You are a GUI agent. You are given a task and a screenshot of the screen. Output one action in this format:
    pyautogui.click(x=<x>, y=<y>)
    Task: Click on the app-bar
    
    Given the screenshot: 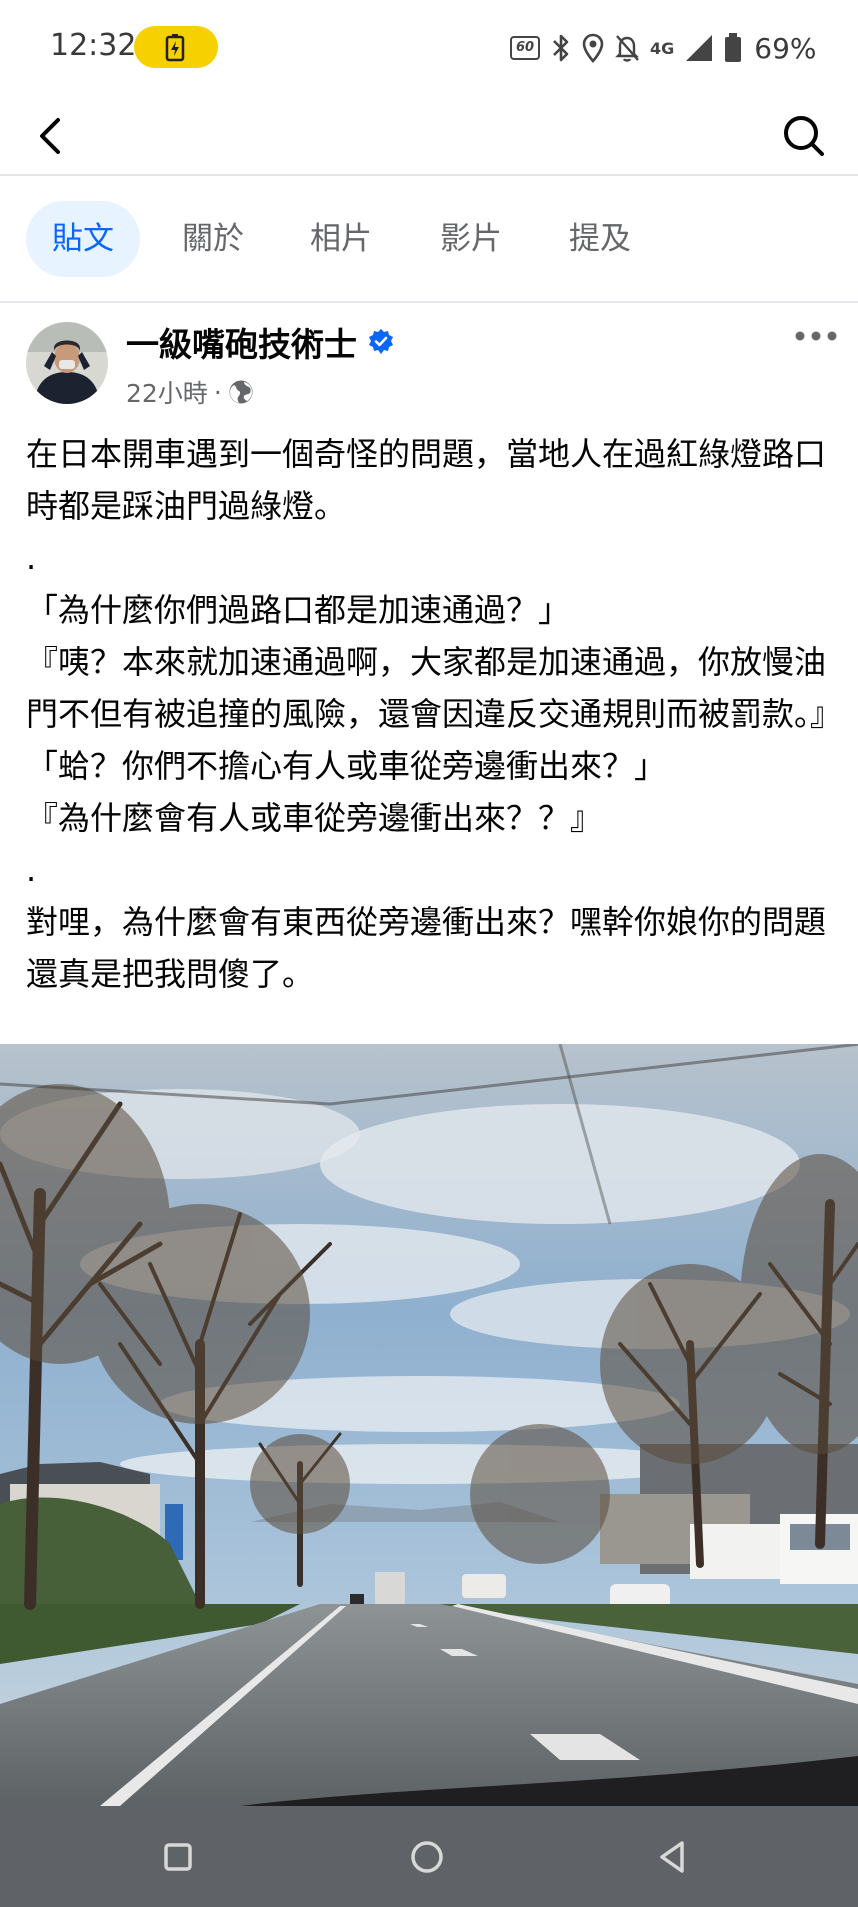 What is the action you would take?
    pyautogui.click(x=429, y=135)
    